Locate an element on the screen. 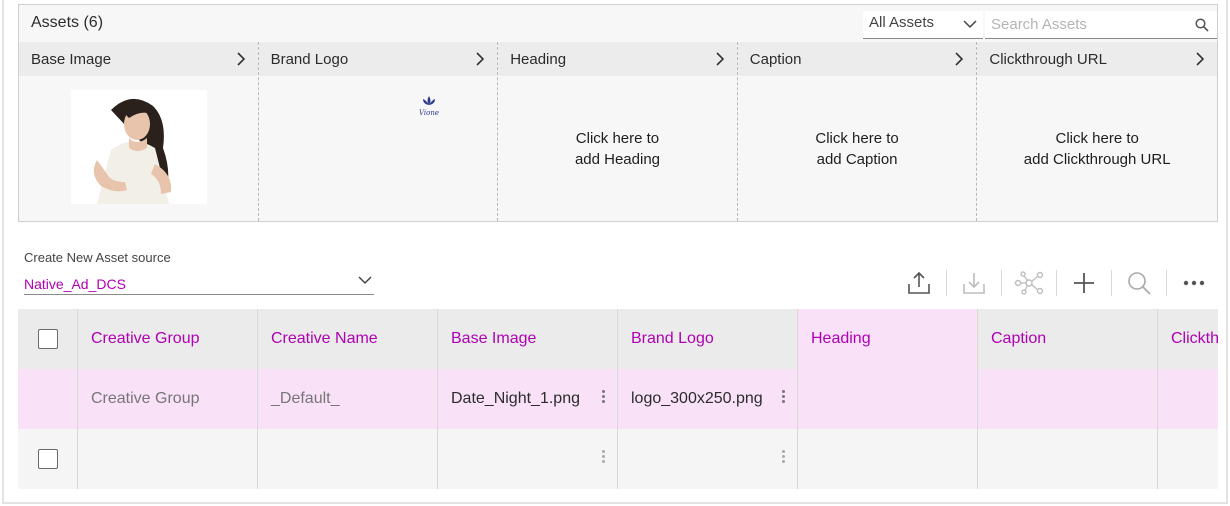 This screenshot has height=506, width=1230. column-header: Brand Logo is located at coordinates (708, 339).